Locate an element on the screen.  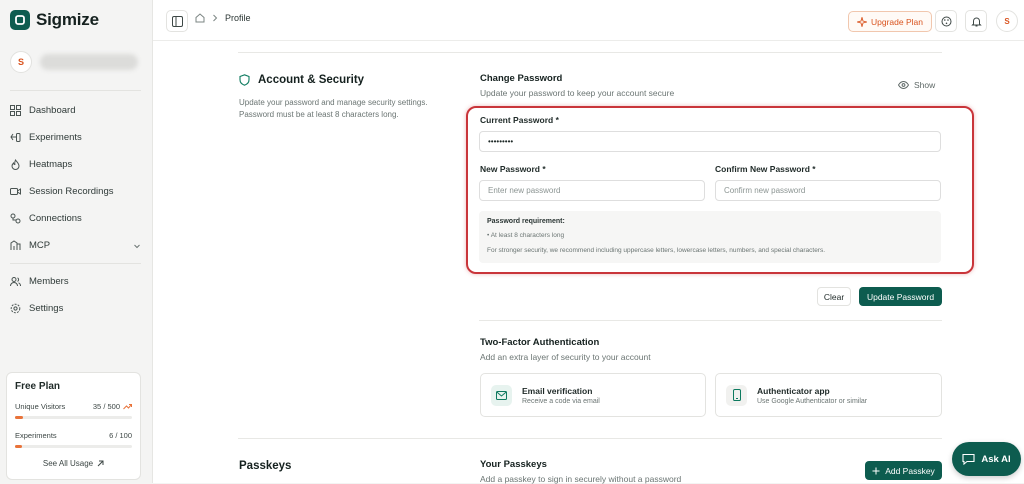
sidebar-item-experiments: Experiments is located at coordinates (75, 137).